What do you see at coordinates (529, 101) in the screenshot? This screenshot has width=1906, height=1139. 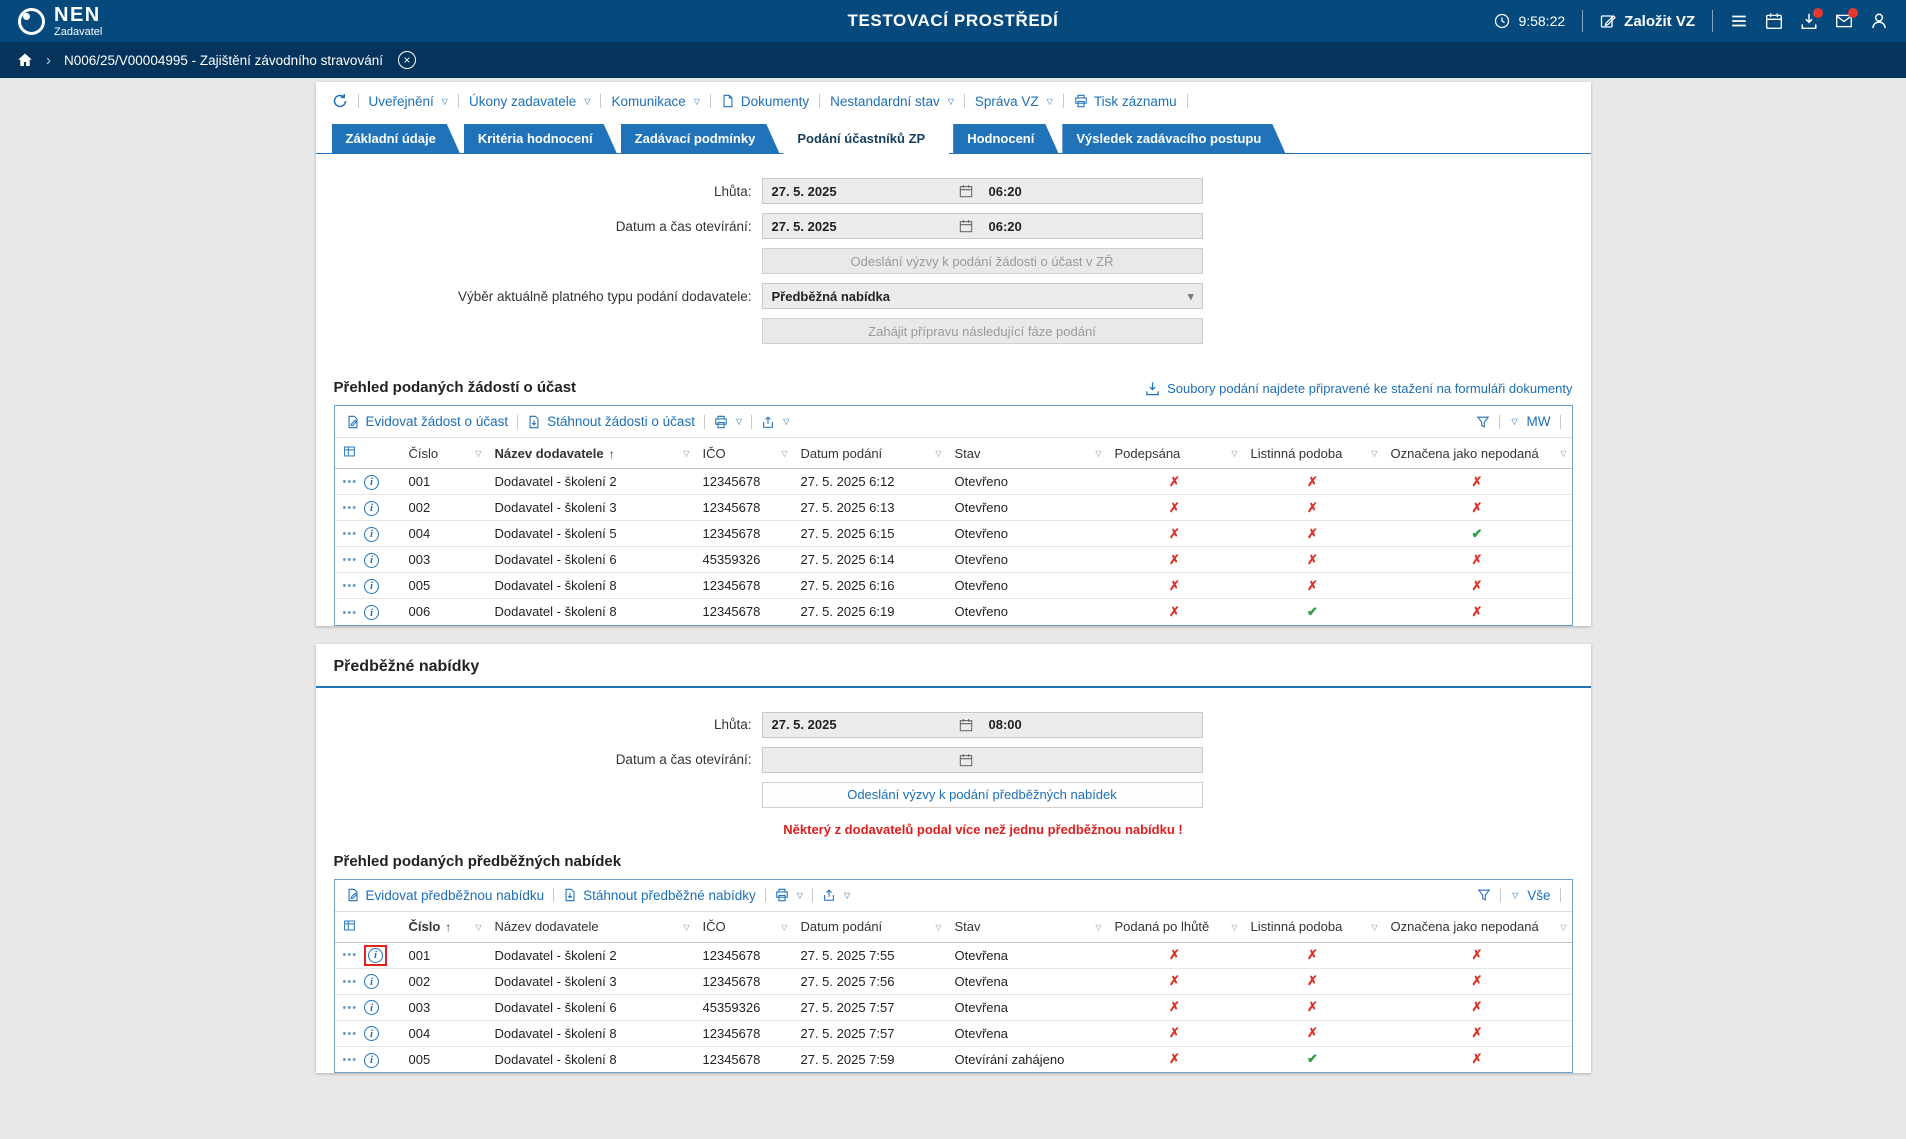 I see `toolbar-item-ukony-zadavatele: Úkony zadavatele ▽` at bounding box center [529, 101].